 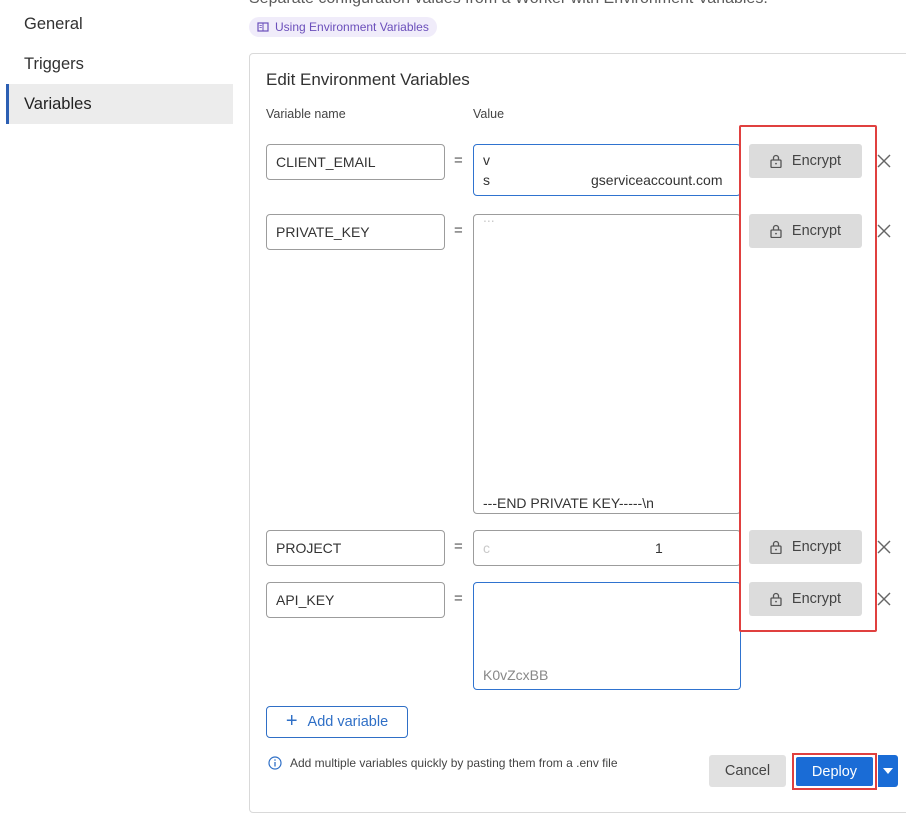 What do you see at coordinates (607, 636) in the screenshot?
I see `variable-value-textarea: K0vZcxBB` at bounding box center [607, 636].